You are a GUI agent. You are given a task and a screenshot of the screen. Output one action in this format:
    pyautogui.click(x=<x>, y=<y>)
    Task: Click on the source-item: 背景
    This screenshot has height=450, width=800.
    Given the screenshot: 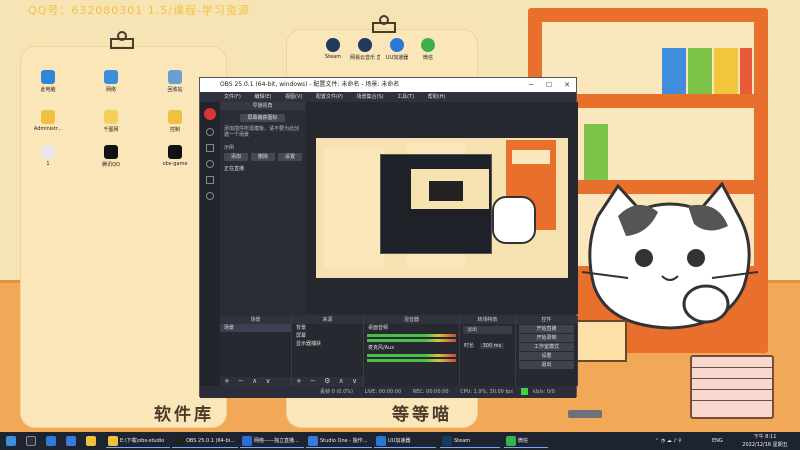 What is the action you would take?
    pyautogui.click(x=327, y=328)
    